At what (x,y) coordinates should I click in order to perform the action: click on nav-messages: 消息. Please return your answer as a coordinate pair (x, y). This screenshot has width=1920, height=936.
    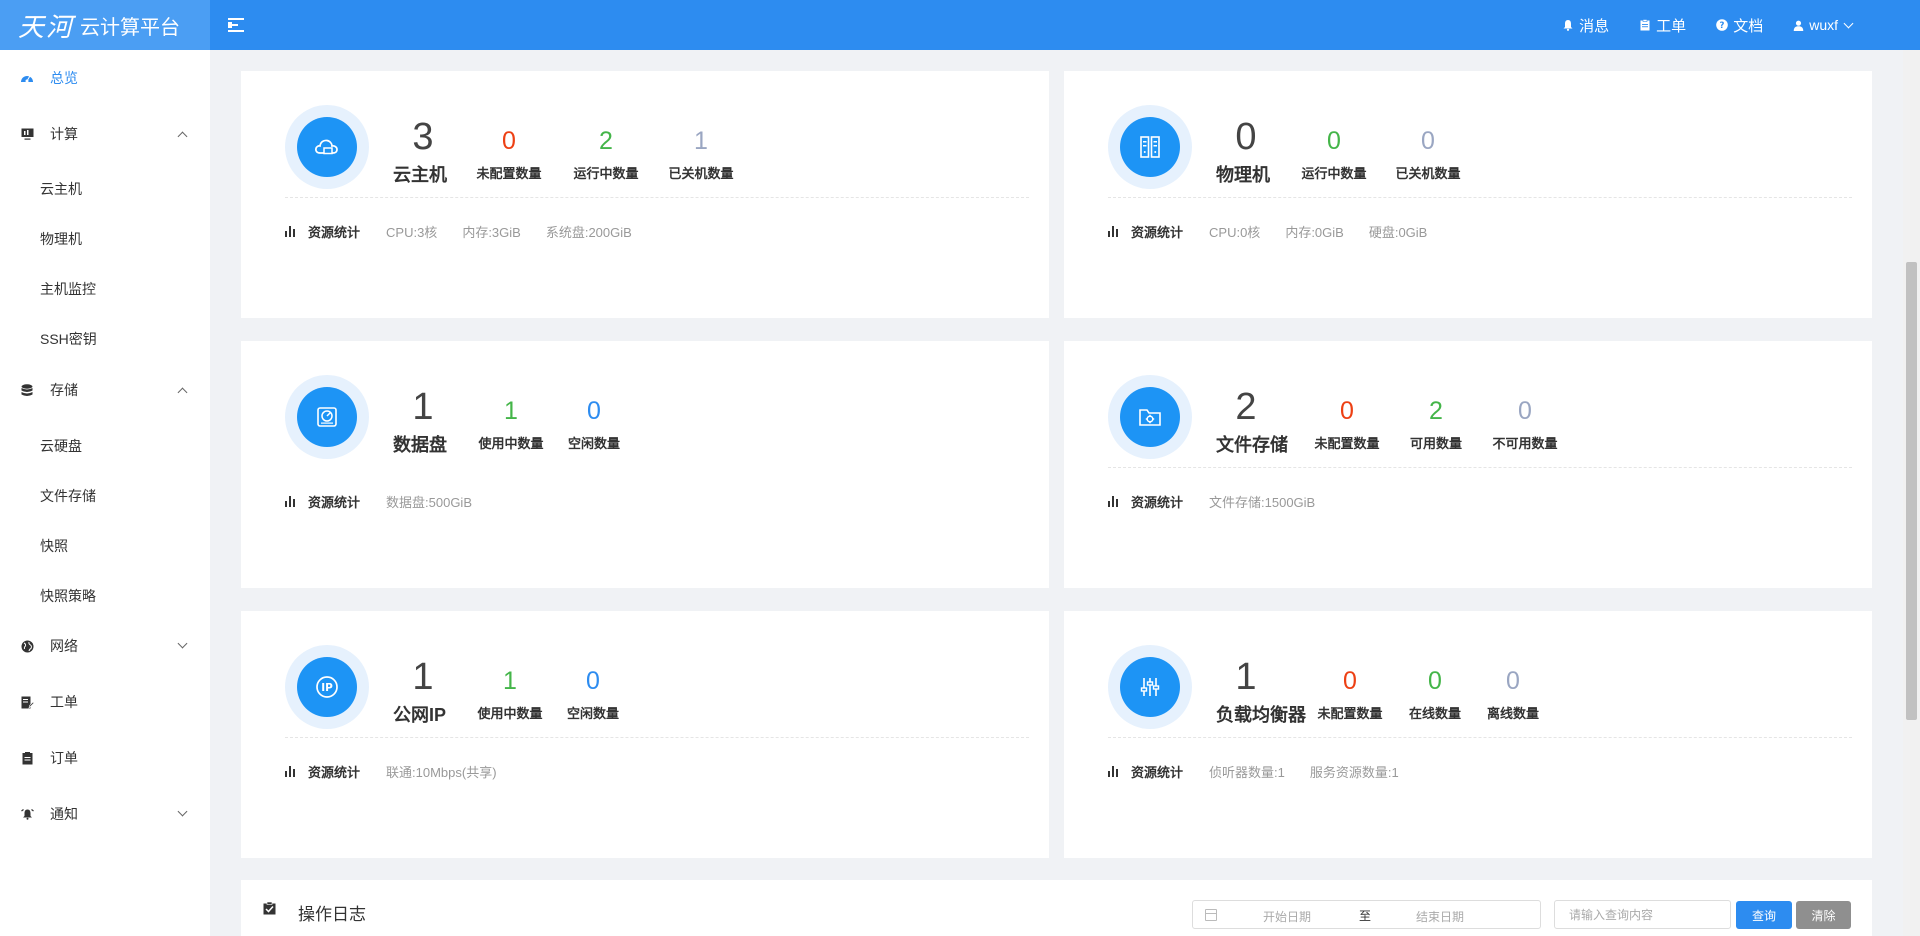
    Looking at the image, I should click on (1585, 25).